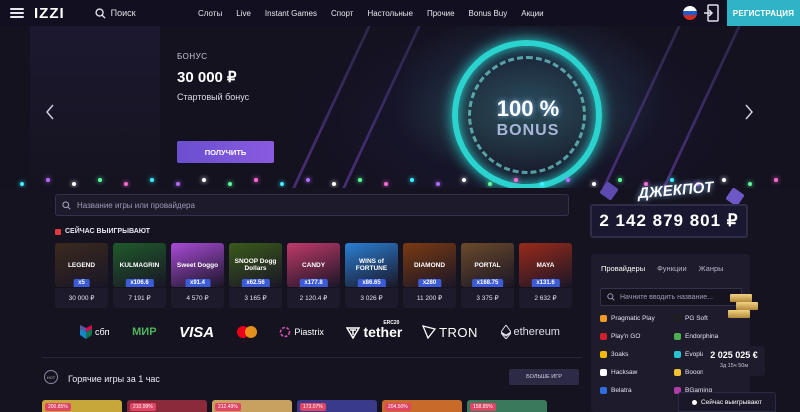 The height and width of the screenshot is (412, 800). What do you see at coordinates (225, 152) in the screenshot?
I see `get-bonus-button: ПОЛУЧИТЬ` at bounding box center [225, 152].